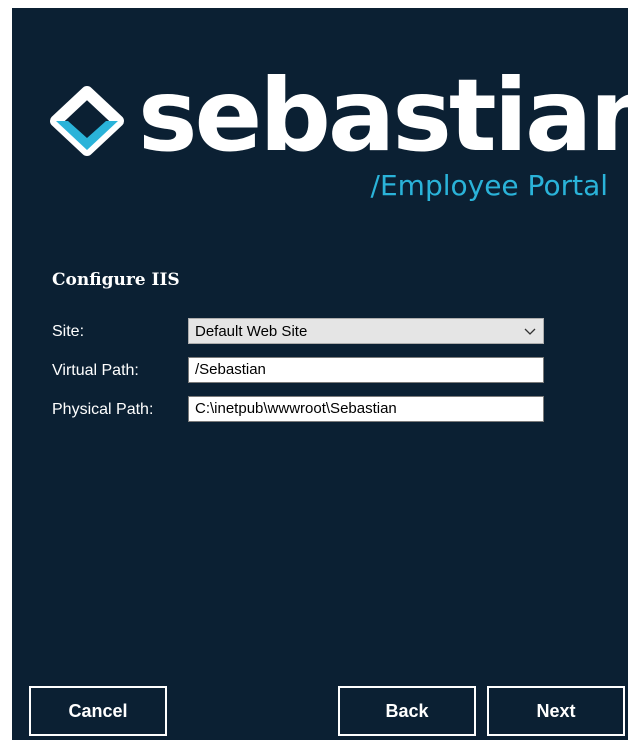 The height and width of the screenshot is (744, 632). Describe the element at coordinates (87, 121) in the screenshot. I see `sebastian-logo-icon` at that location.